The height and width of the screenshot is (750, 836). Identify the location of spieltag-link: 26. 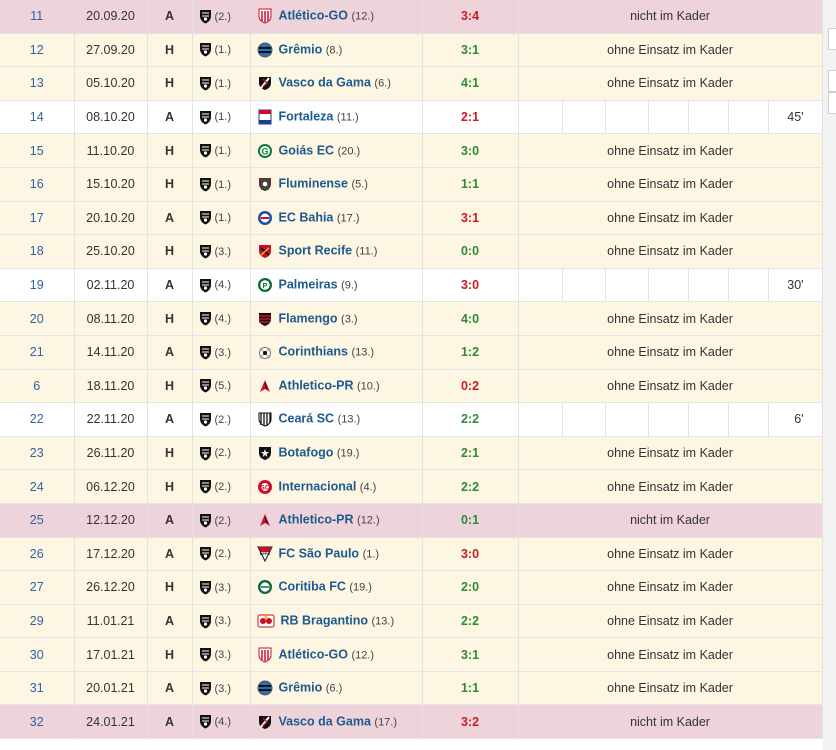
(37, 554).